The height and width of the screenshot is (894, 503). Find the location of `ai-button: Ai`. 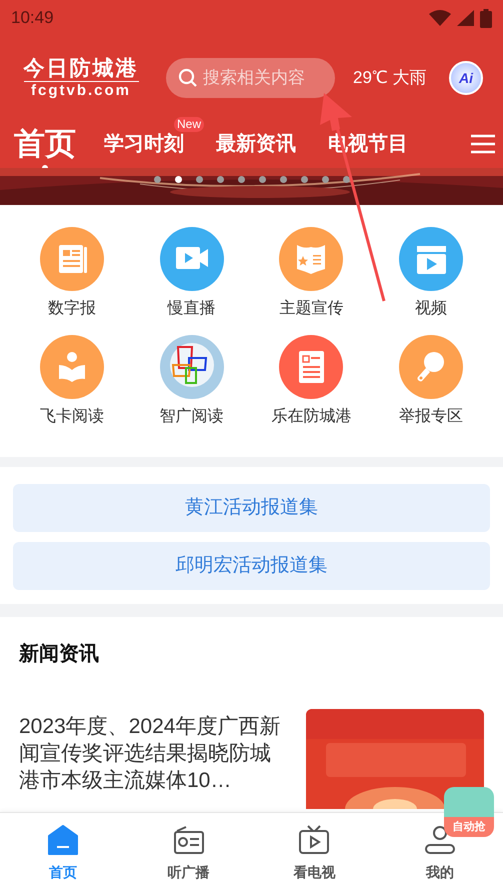

ai-button: Ai is located at coordinates (466, 78).